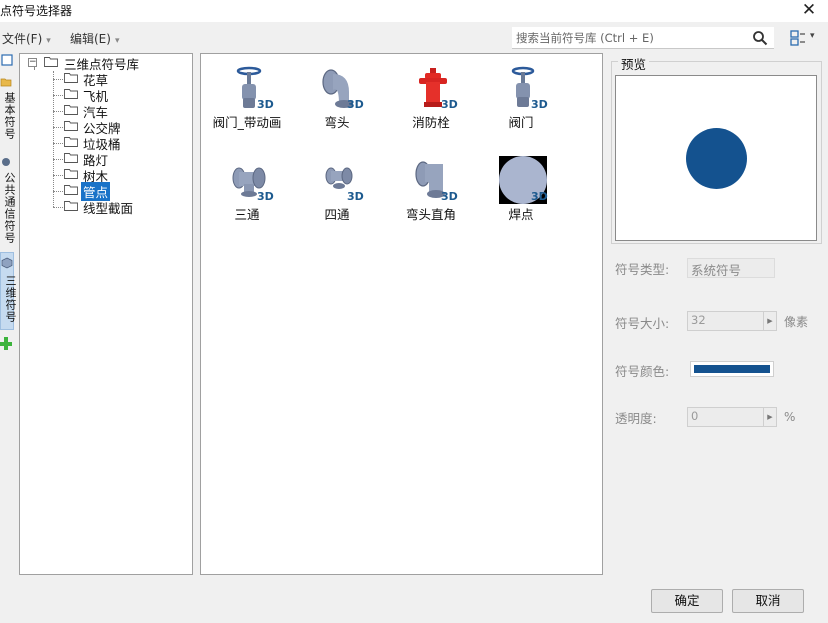 The height and width of the screenshot is (623, 828). I want to click on network-icon, so click(6, 162).